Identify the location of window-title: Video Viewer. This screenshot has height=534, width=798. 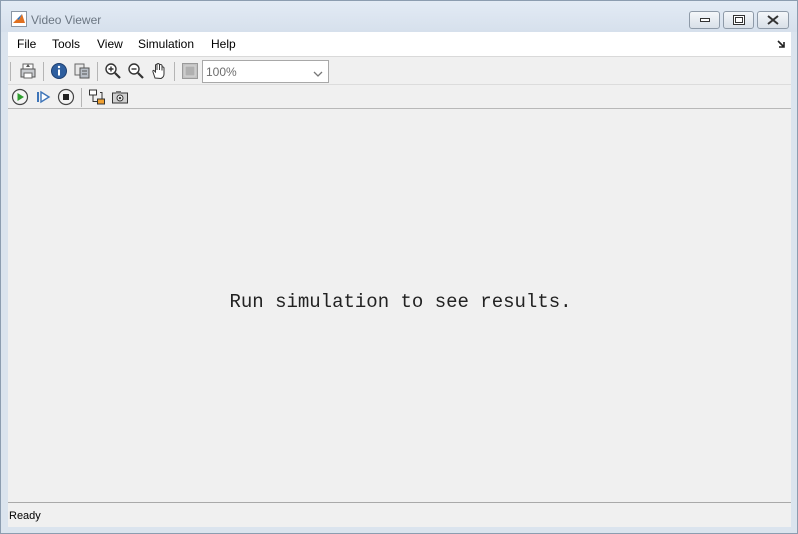
(66, 20).